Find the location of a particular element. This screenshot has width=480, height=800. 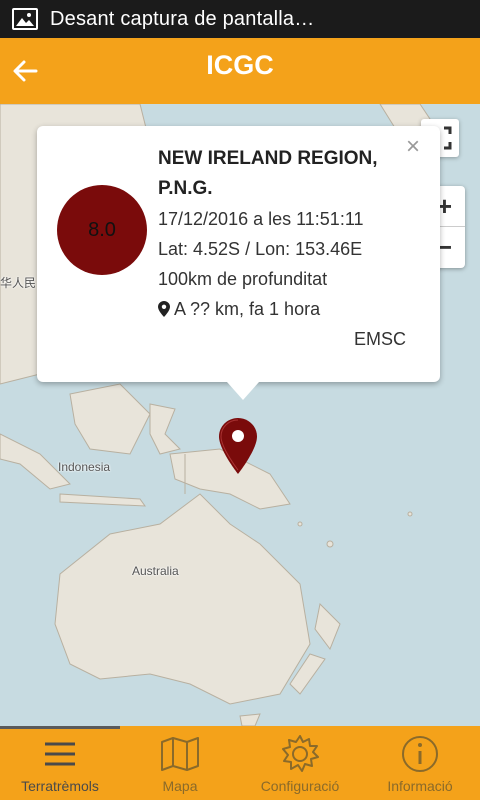

tab-terratremols: Terratrèmols is located at coordinates (60, 763).